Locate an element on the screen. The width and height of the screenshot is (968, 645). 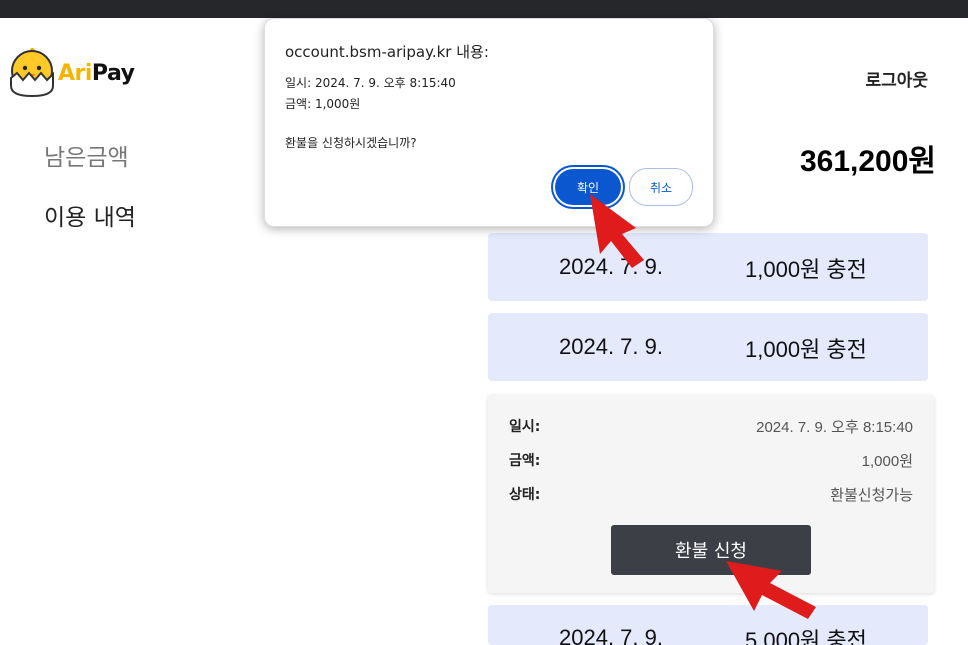
aripay-logo: AriPay is located at coordinates (71, 73).